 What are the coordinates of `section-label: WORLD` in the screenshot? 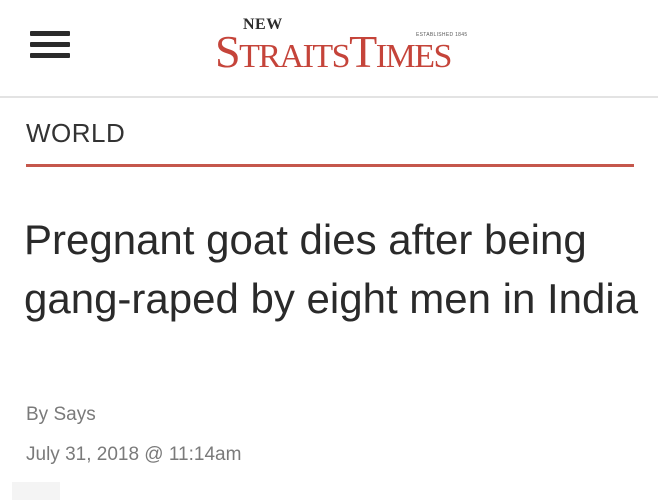 It's located at (75, 133).